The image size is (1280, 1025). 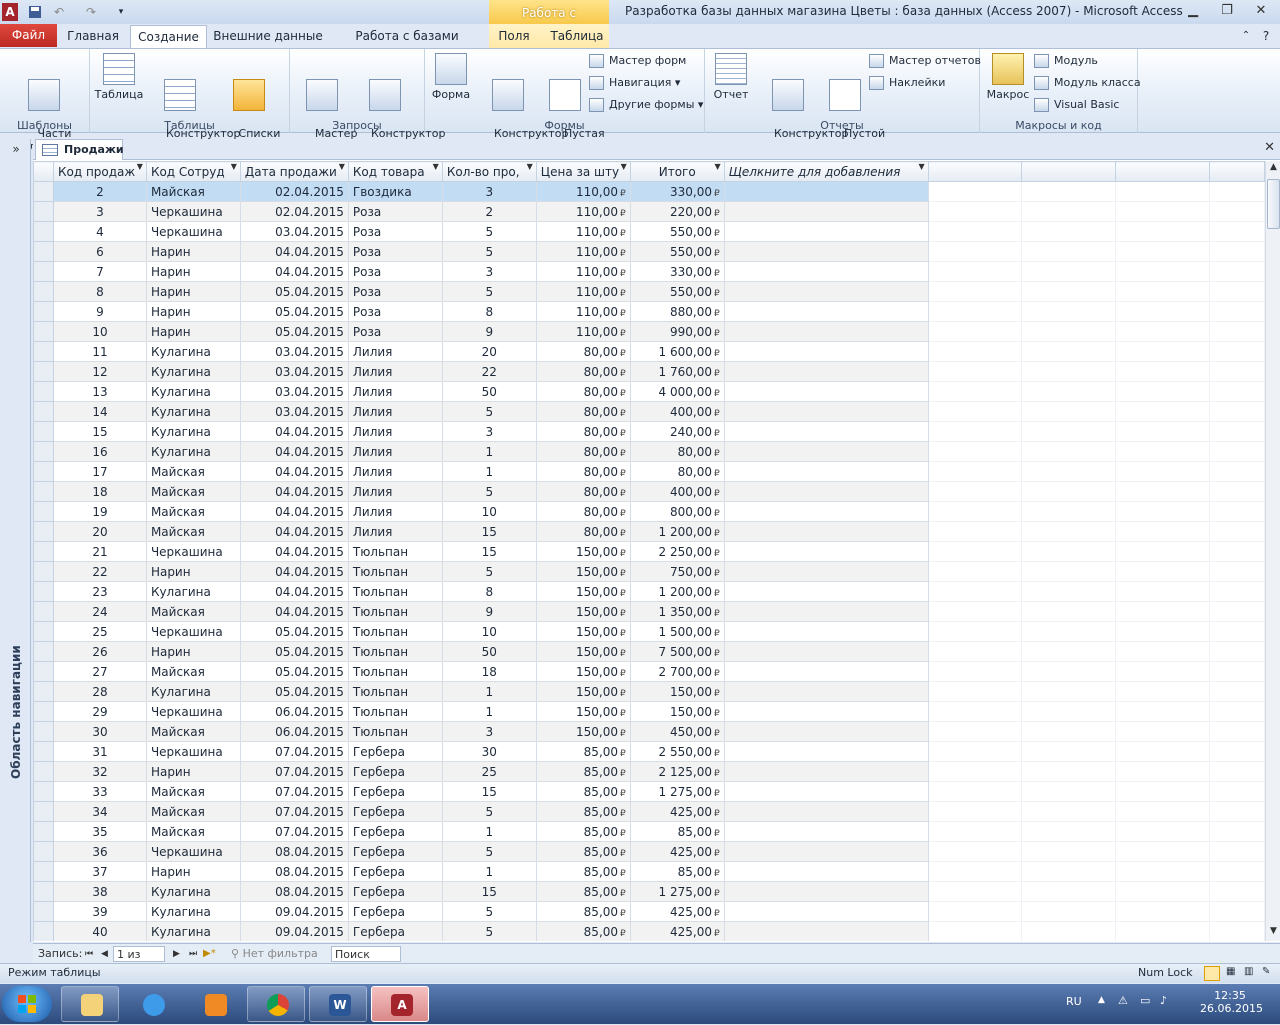 I want to click on quantity-cell: 18, so click(x=489, y=671).